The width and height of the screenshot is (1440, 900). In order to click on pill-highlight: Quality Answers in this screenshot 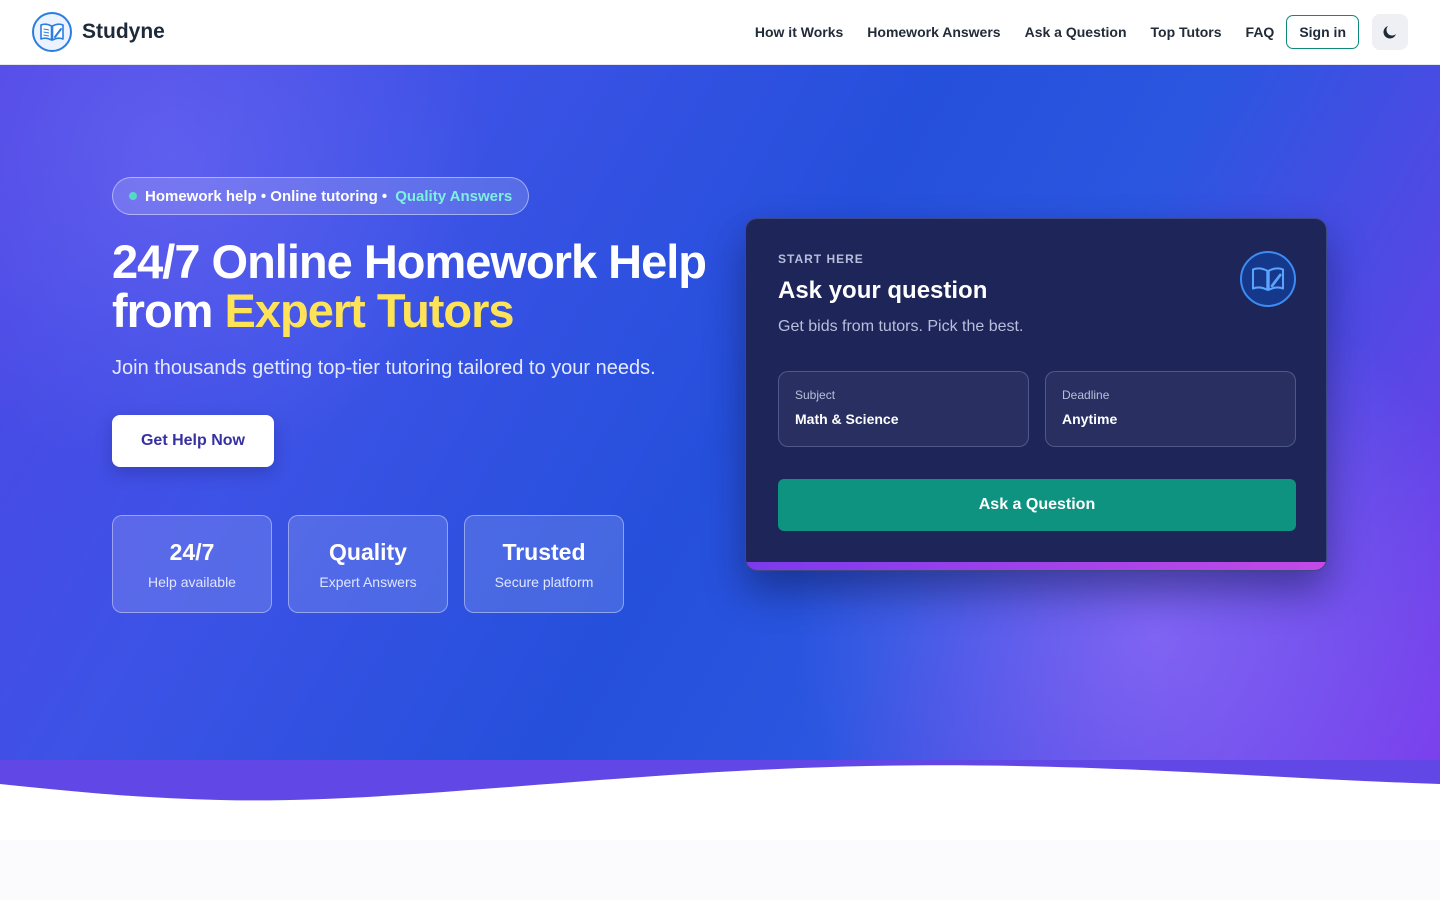, I will do `click(454, 196)`.